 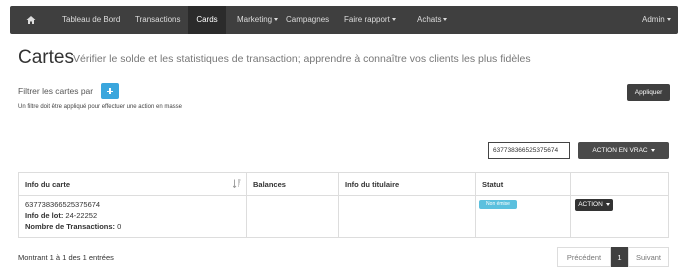 What do you see at coordinates (110, 91) in the screenshot?
I see `add-filter-button` at bounding box center [110, 91].